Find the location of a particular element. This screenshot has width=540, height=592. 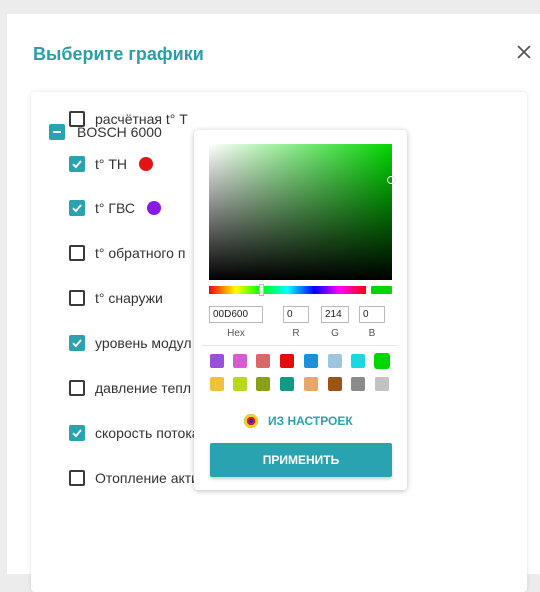

chart-row-label: t° ГВС is located at coordinates (115, 208).